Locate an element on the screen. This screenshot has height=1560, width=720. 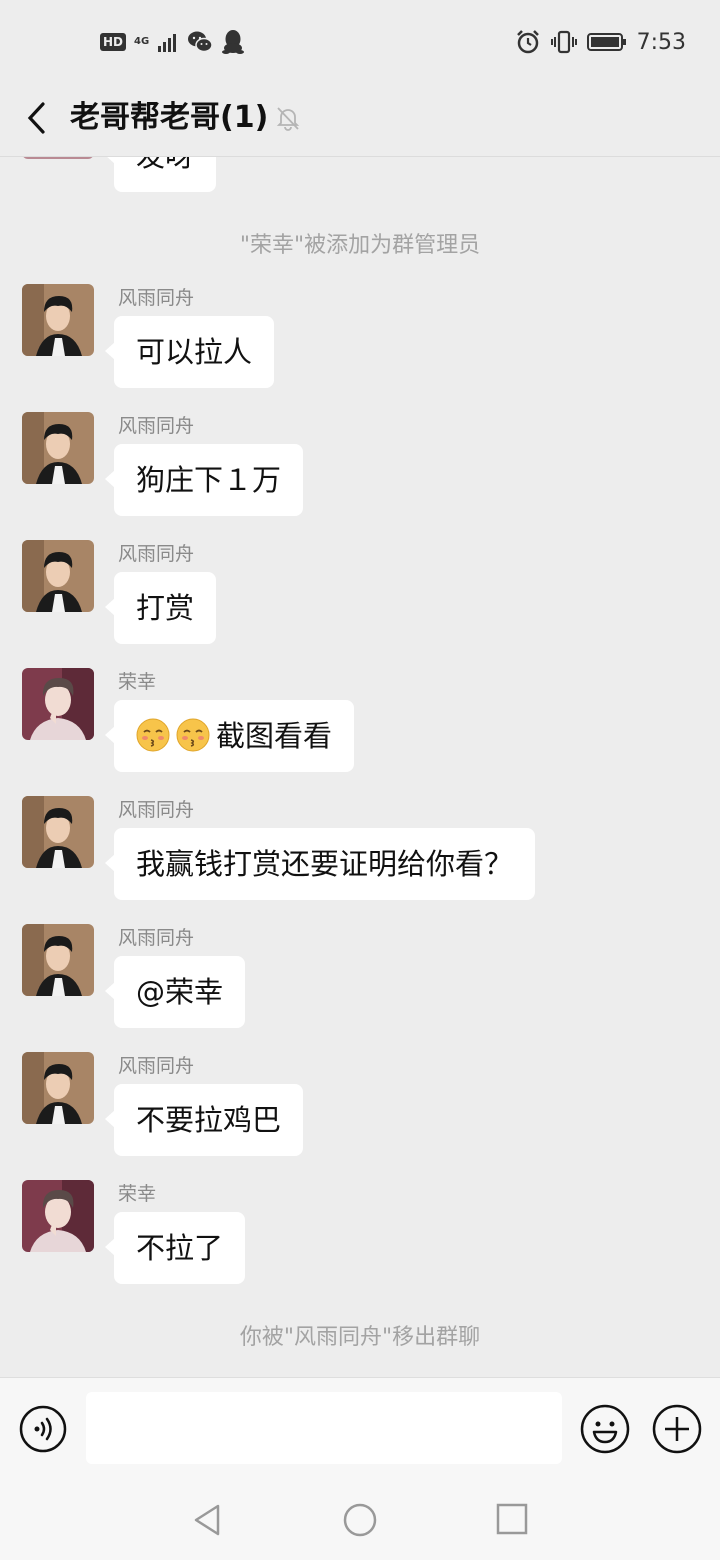
message-text: 发呀 is located at coordinates (165, 165).